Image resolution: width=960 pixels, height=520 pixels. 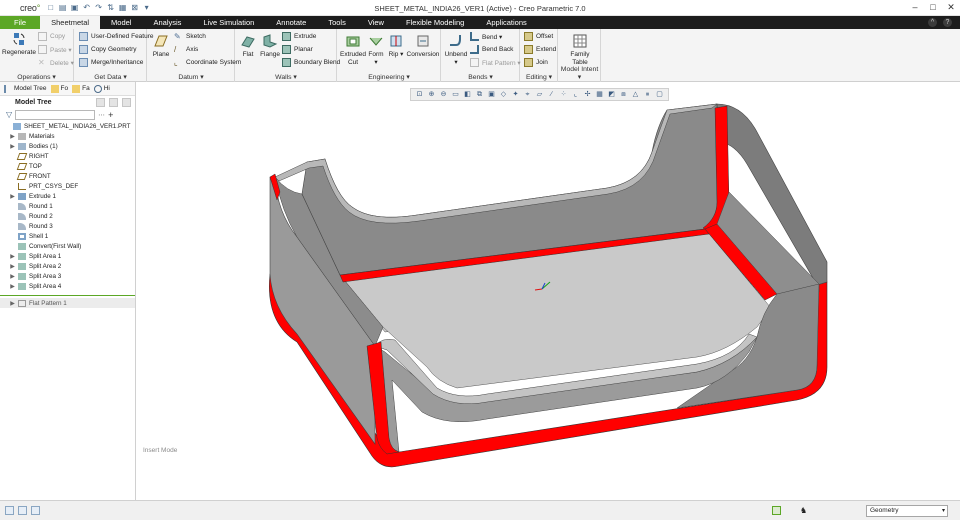 I want to click on minimize-icon: –, so click(x=915, y=7).